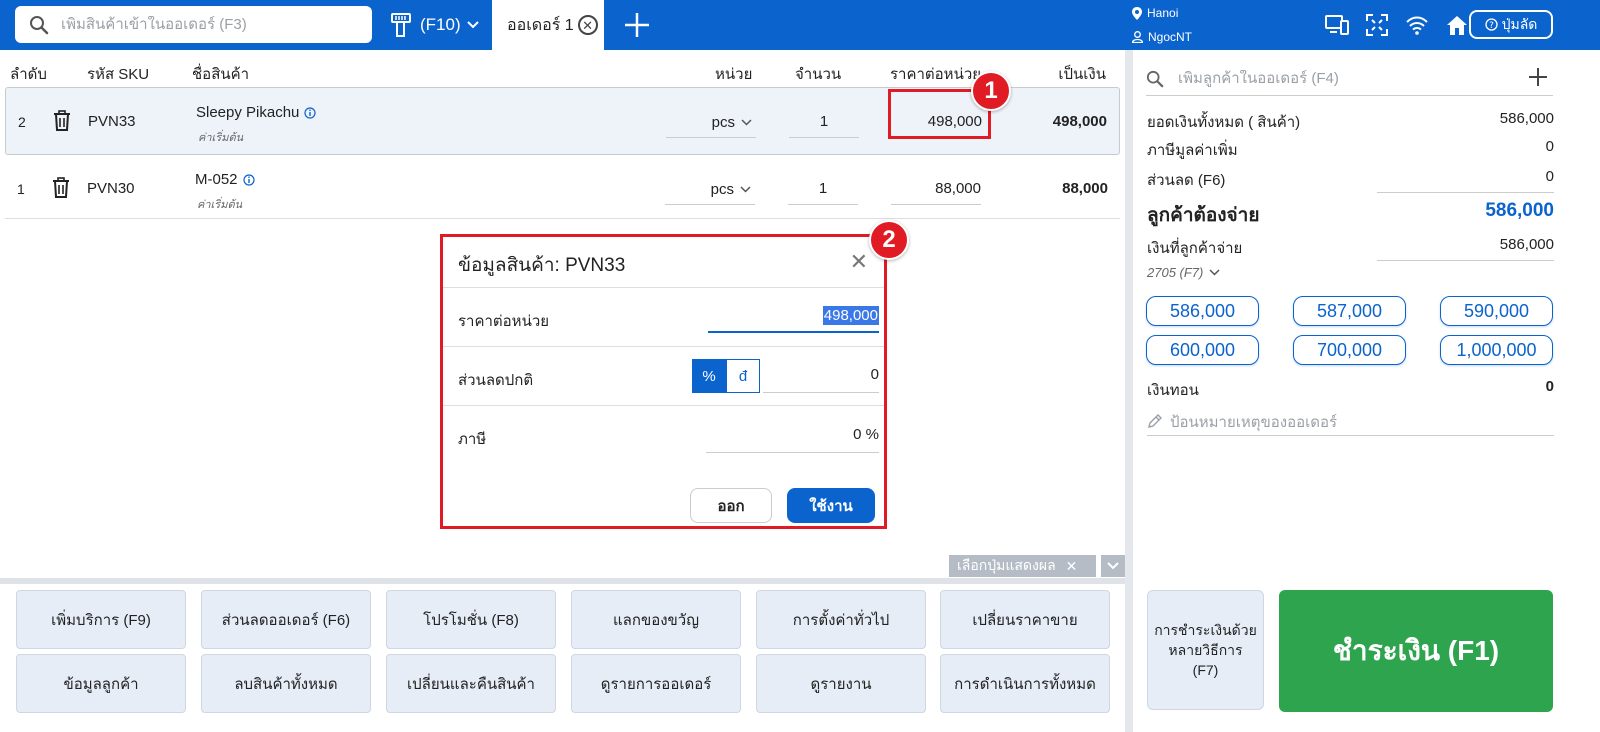  I want to click on promotion-button: โปรโมชั่น (F8), so click(471, 619).